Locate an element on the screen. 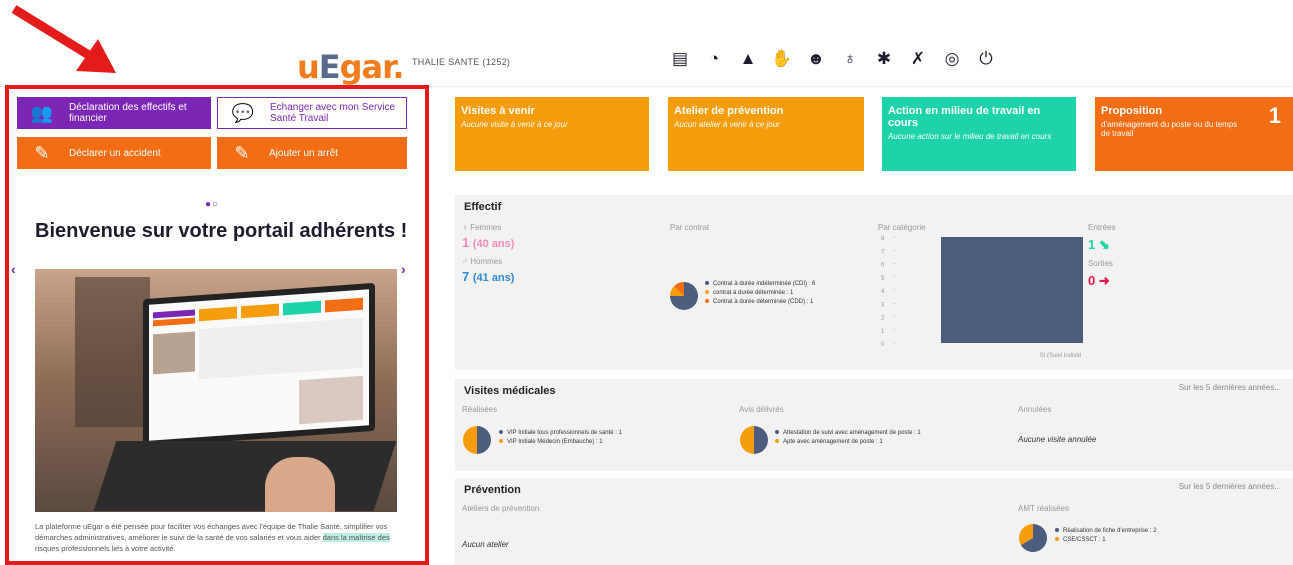 The width and height of the screenshot is (1293, 565). red-arrow-annotation is located at coordinates (63, 39).